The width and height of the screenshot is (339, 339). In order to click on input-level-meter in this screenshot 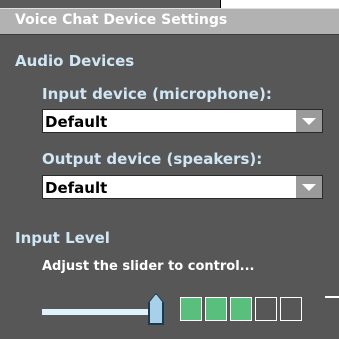, I will do `click(241, 309)`.